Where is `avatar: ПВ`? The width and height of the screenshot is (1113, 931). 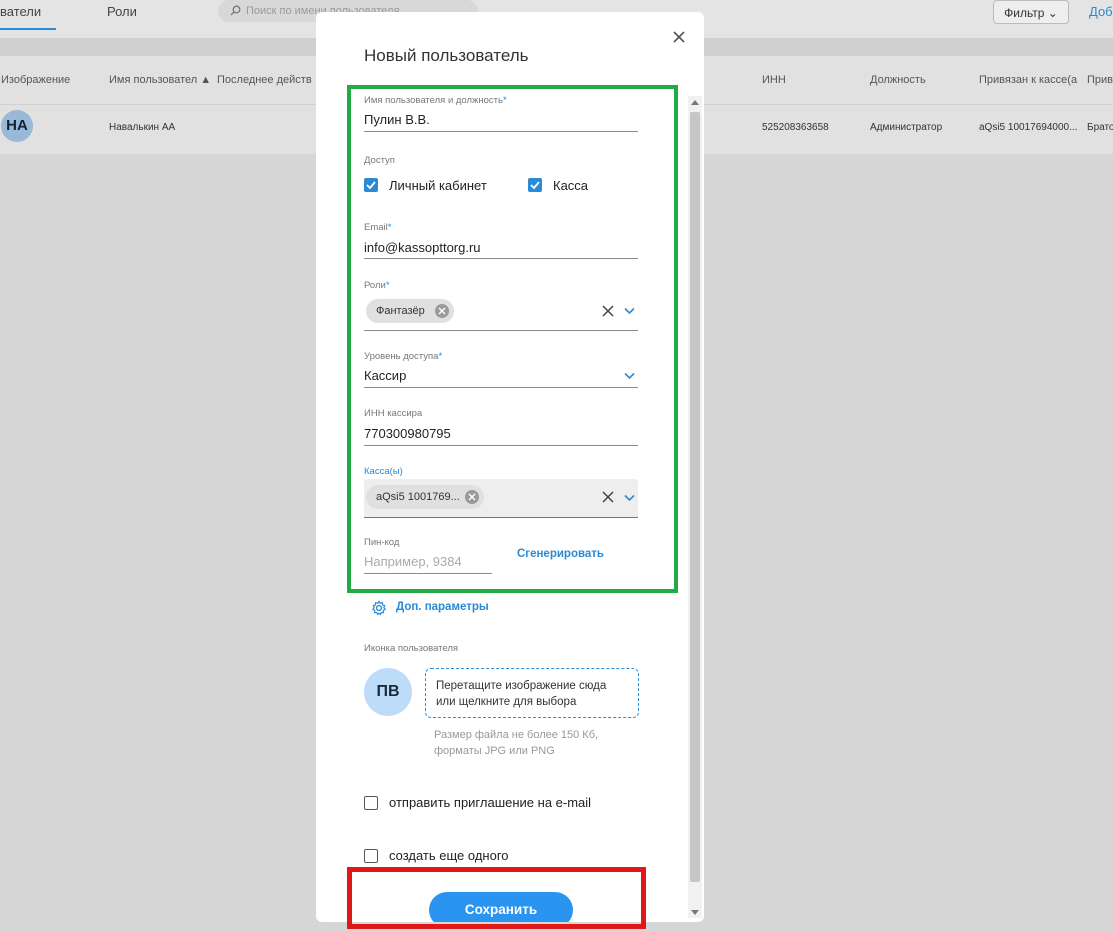
avatar: ПВ is located at coordinates (388, 692).